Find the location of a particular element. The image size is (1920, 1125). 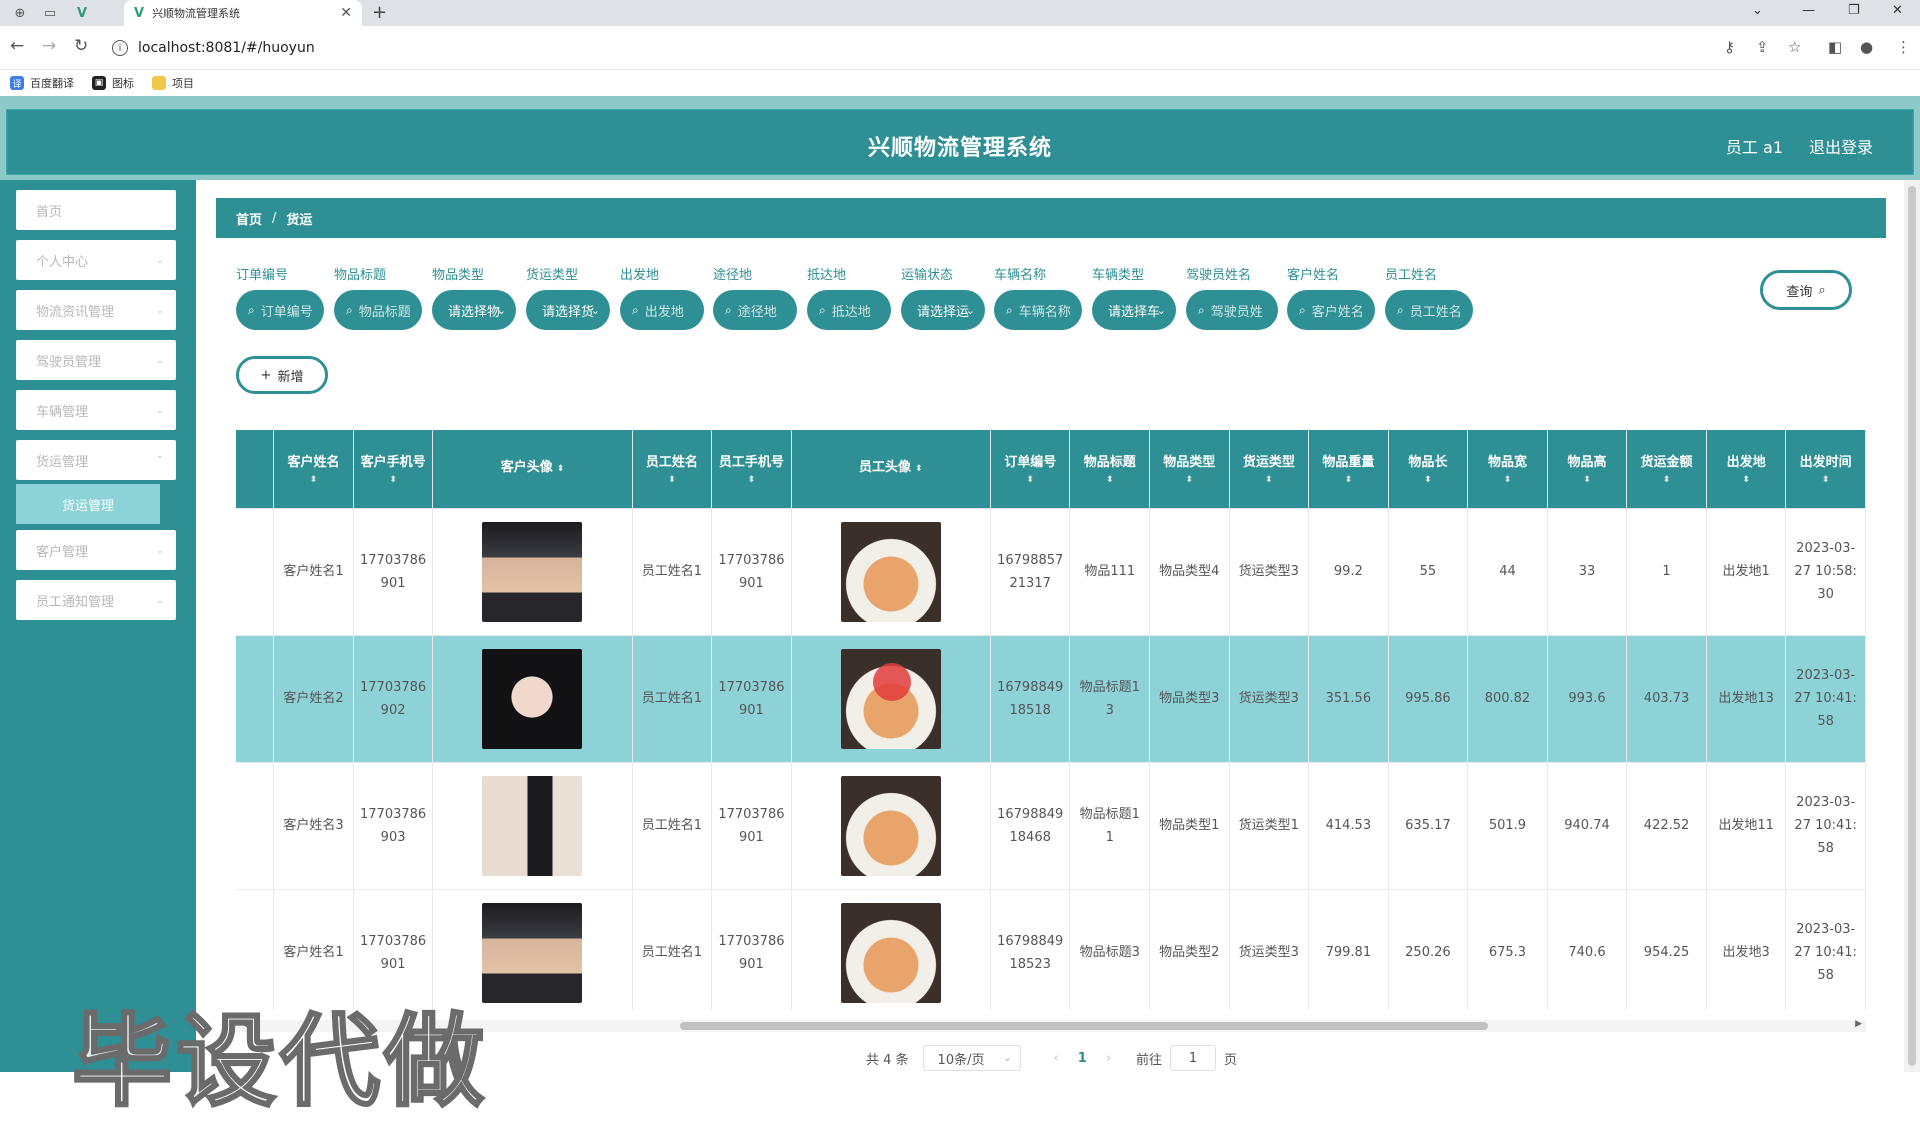

prev-page-icon: ‹ is located at coordinates (1056, 1058).